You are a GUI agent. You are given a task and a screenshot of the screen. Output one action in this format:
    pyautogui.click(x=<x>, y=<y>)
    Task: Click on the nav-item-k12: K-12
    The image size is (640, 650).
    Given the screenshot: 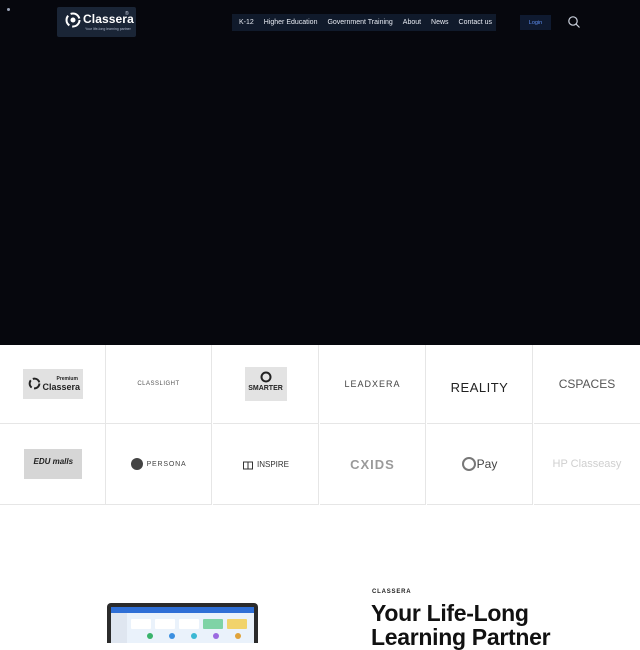 What is the action you would take?
    pyautogui.click(x=246, y=22)
    